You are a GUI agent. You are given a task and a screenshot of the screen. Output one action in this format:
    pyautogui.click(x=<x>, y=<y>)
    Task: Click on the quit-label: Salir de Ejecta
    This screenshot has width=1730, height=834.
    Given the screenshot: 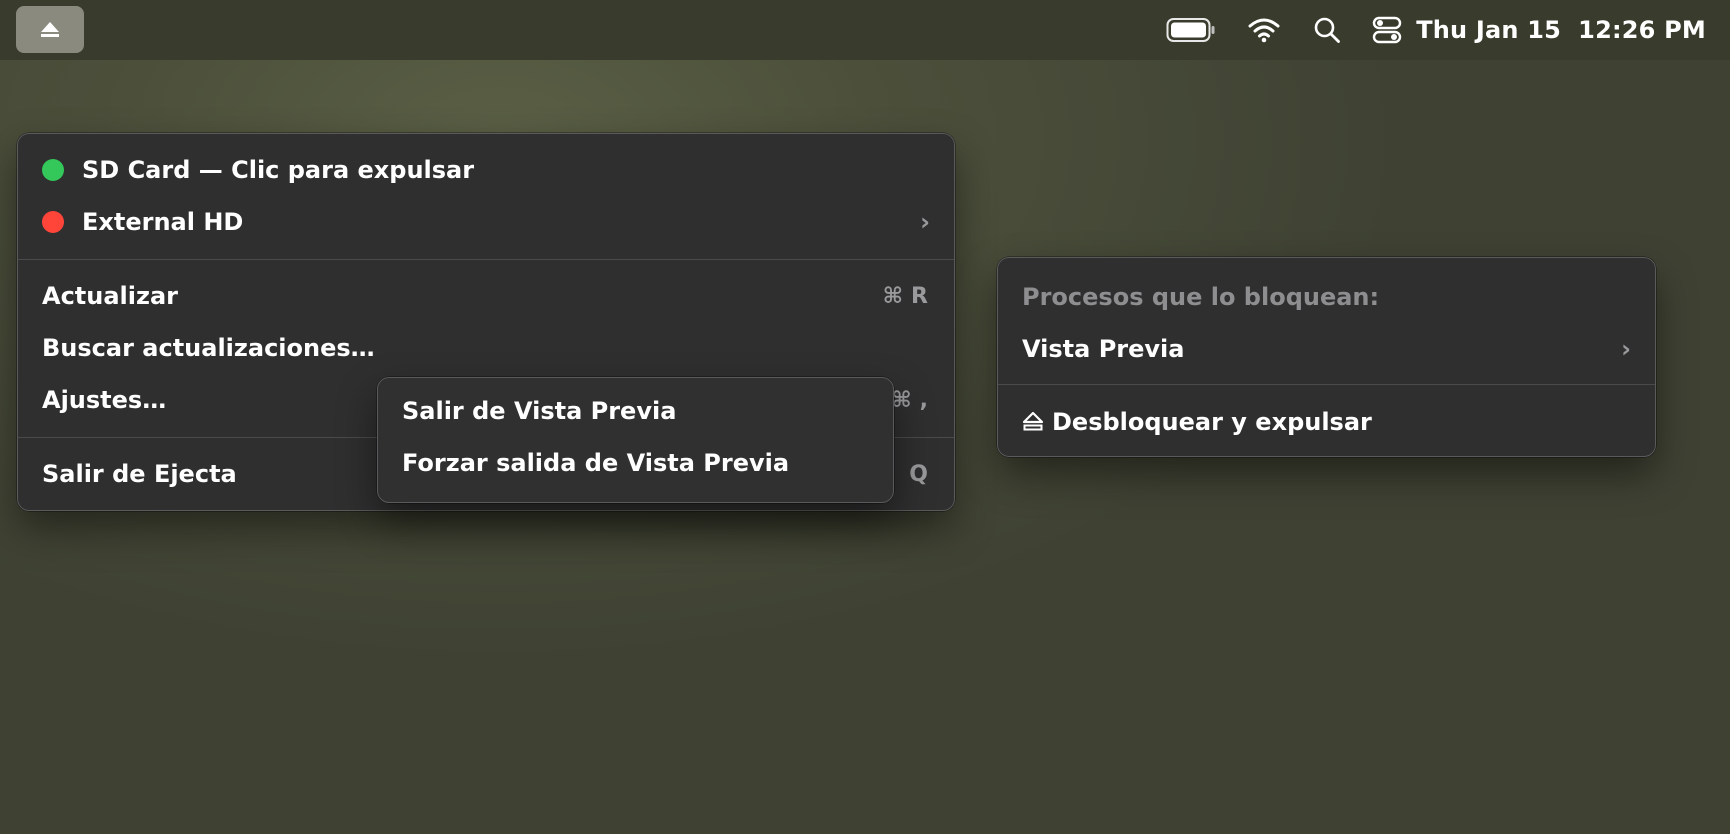 What is the action you would take?
    pyautogui.click(x=139, y=474)
    